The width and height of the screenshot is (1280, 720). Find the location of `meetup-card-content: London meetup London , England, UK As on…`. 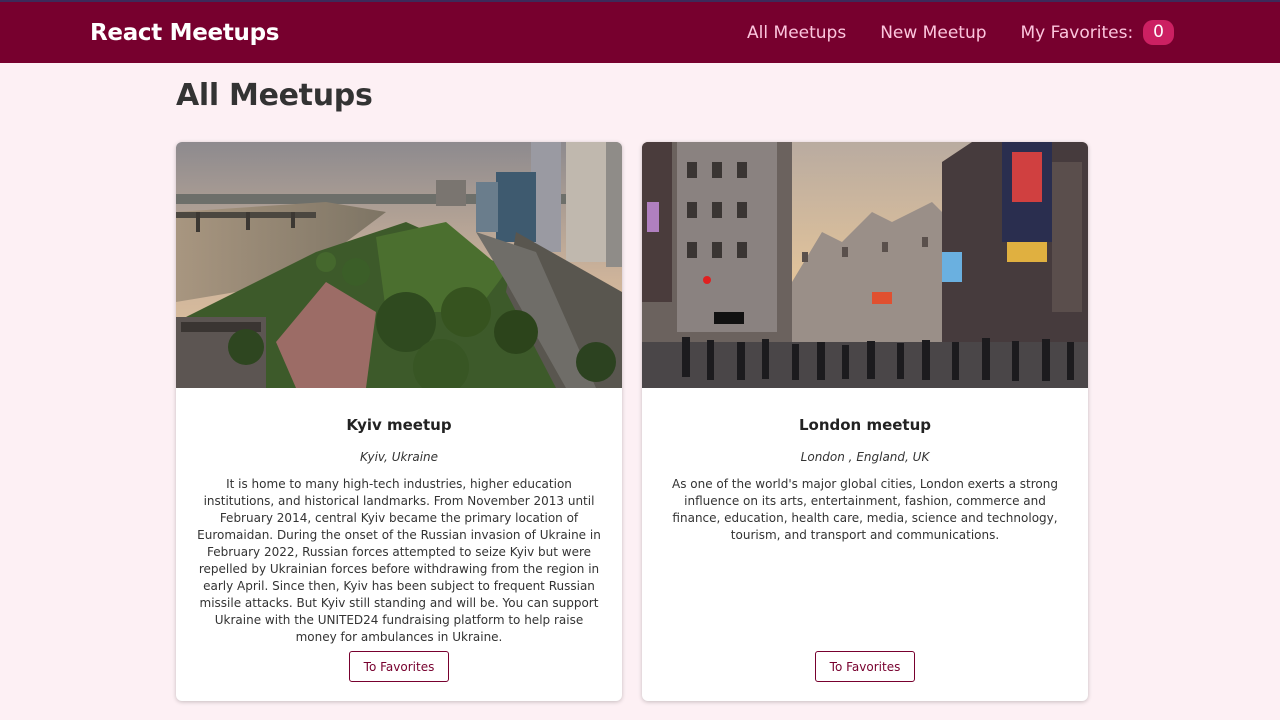

meetup-card-content: London meetup London , England, UK As on… is located at coordinates (865, 480).